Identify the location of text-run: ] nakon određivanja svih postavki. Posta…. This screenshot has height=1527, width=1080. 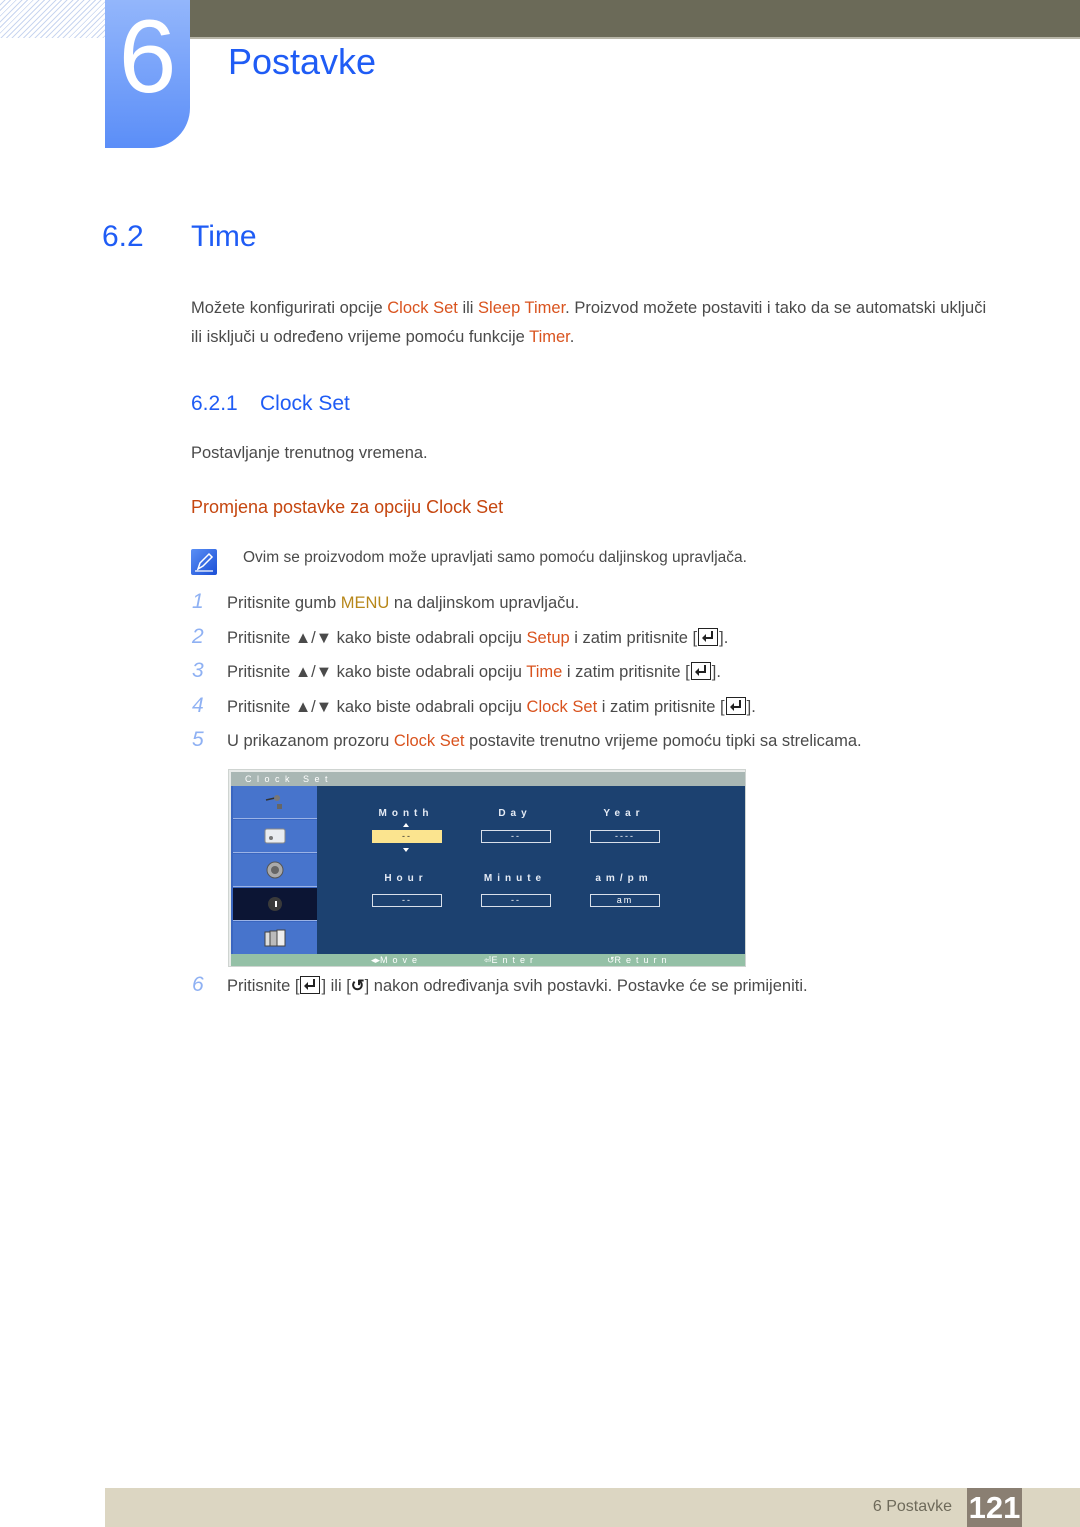
(586, 986).